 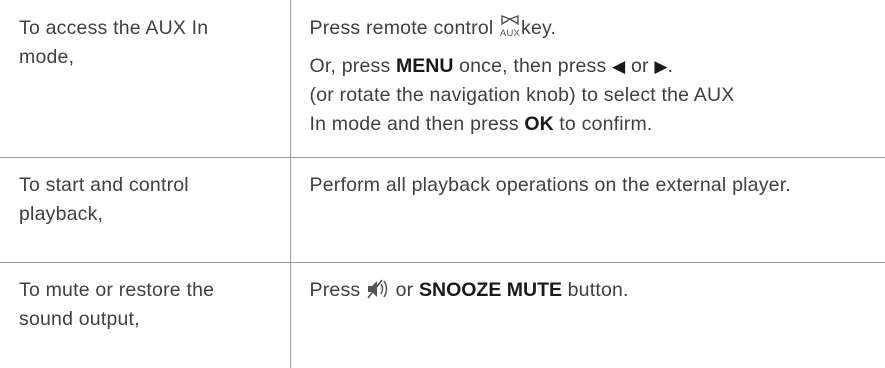 What do you see at coordinates (671, 66) in the screenshot?
I see `instruction-text: .` at bounding box center [671, 66].